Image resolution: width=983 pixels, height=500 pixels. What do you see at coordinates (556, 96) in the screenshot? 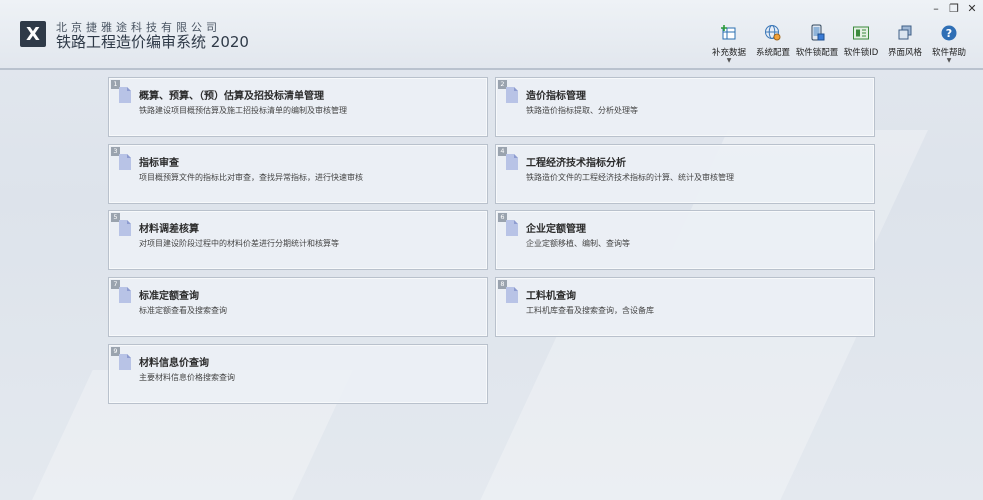
I see `module-title: 造价指标管理` at bounding box center [556, 96].